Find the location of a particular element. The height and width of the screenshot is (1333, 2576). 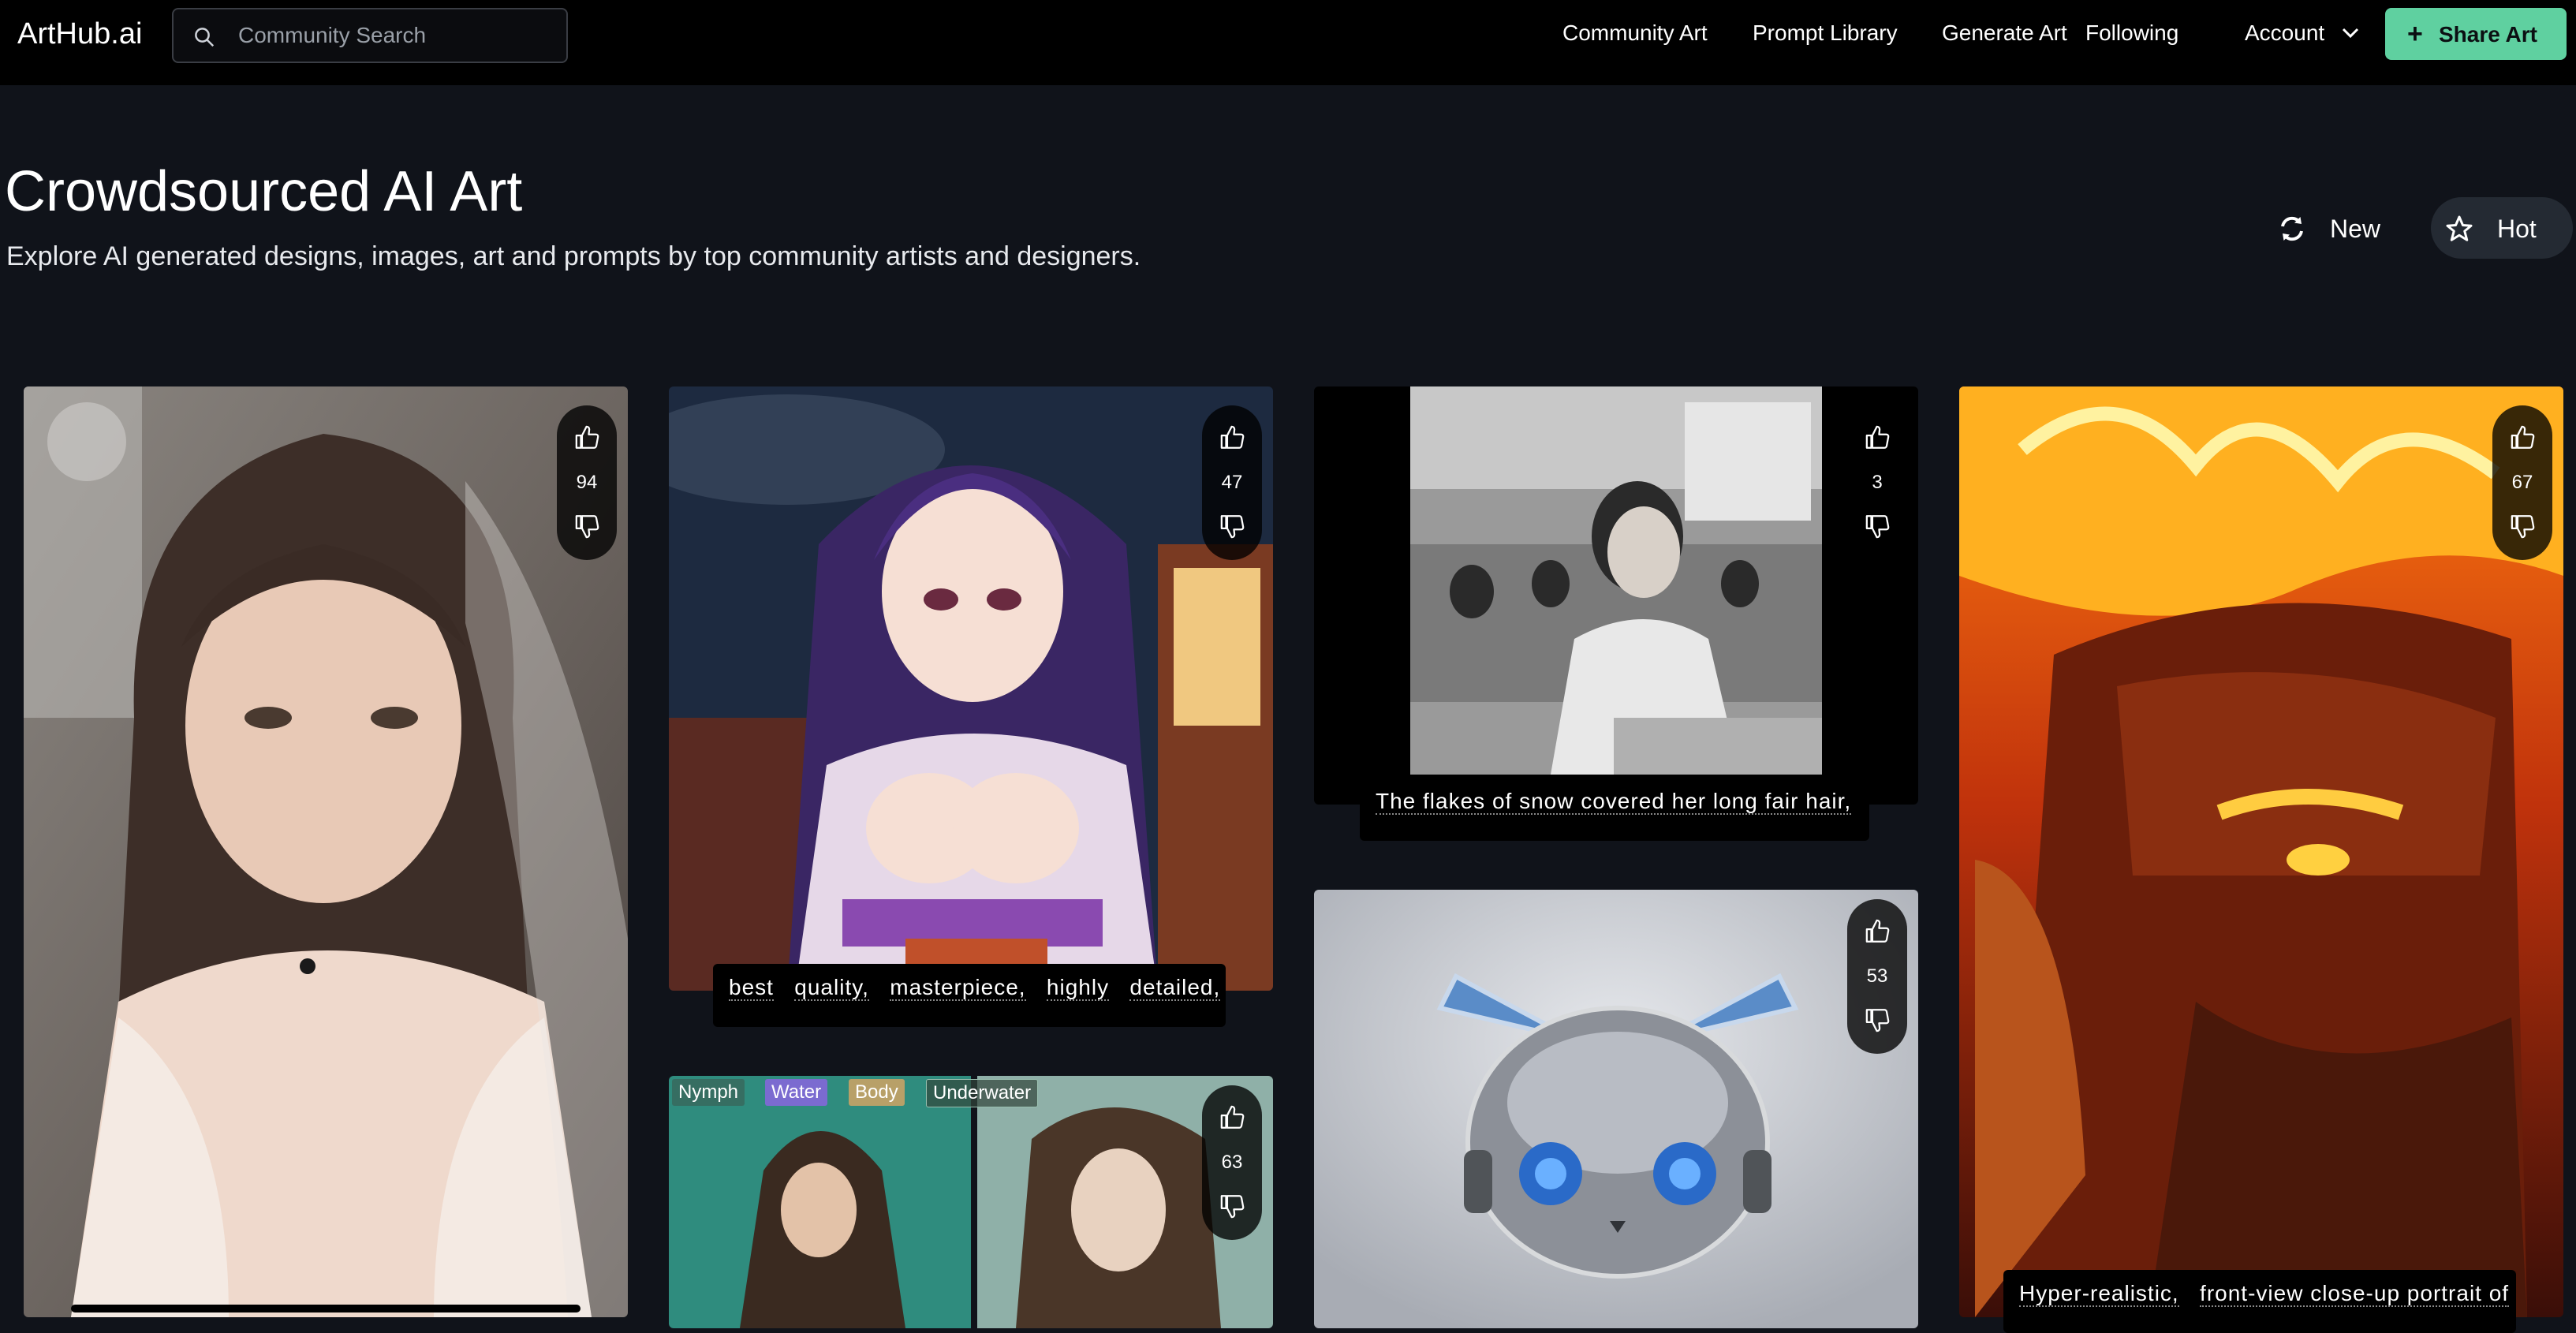

vote-count: 47 is located at coordinates (1232, 482).